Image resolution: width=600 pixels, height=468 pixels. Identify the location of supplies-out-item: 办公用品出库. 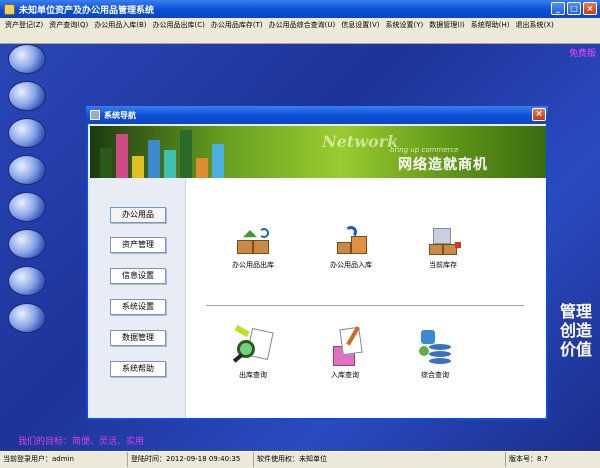
(253, 248).